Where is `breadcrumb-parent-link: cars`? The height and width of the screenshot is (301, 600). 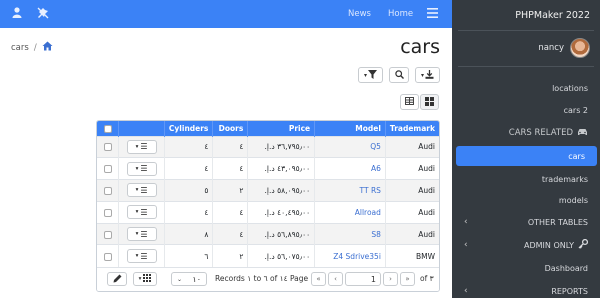
breadcrumb-parent-link: cars is located at coordinates (20, 48).